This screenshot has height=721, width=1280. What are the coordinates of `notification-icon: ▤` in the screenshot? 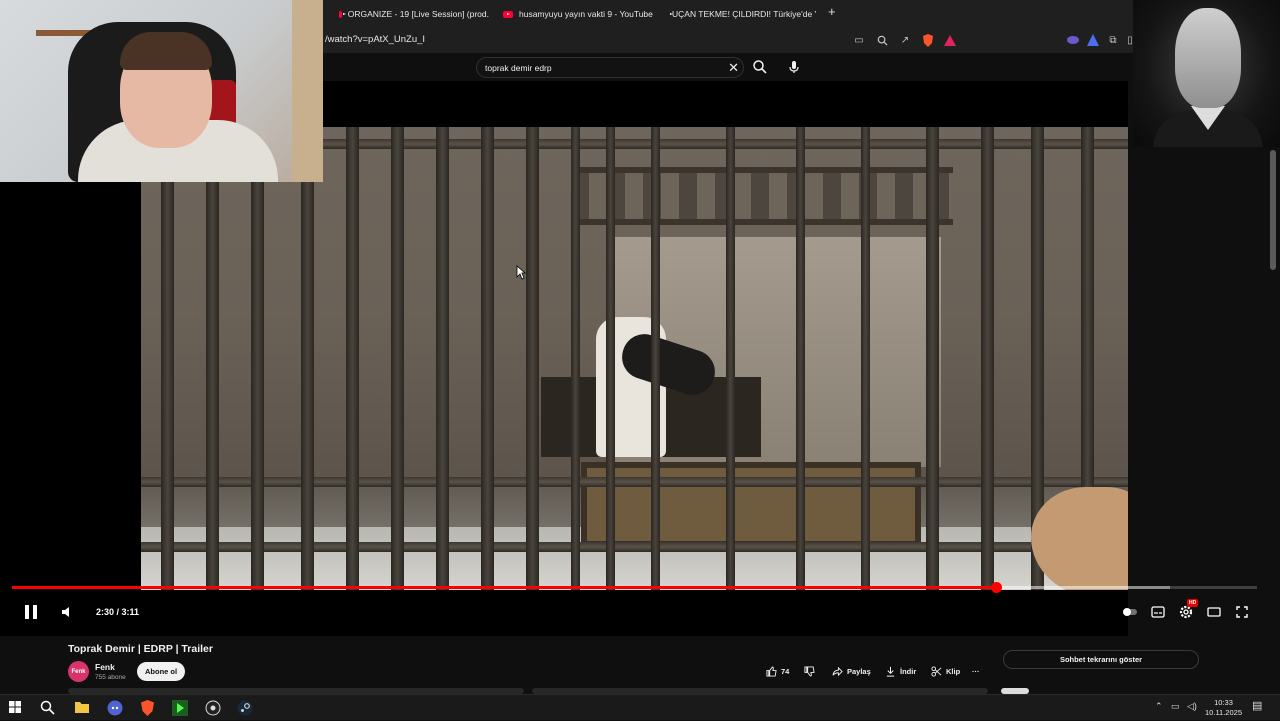 It's located at (1257, 705).